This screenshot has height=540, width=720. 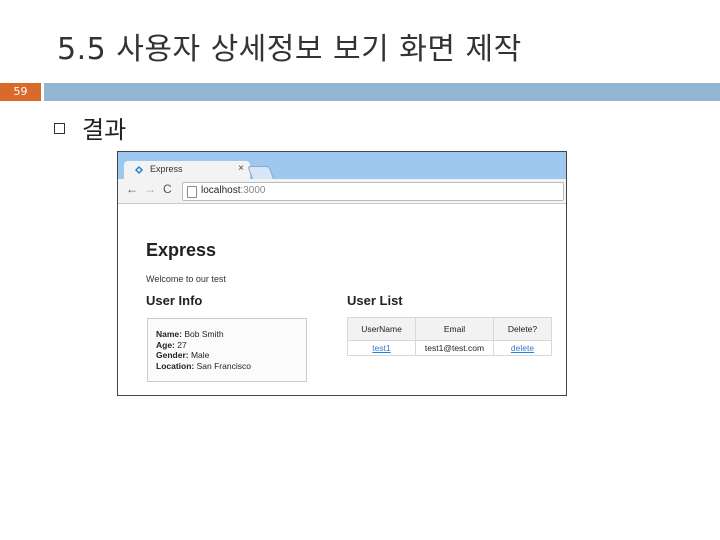 I want to click on info-value: San Francisco, so click(x=223, y=365).